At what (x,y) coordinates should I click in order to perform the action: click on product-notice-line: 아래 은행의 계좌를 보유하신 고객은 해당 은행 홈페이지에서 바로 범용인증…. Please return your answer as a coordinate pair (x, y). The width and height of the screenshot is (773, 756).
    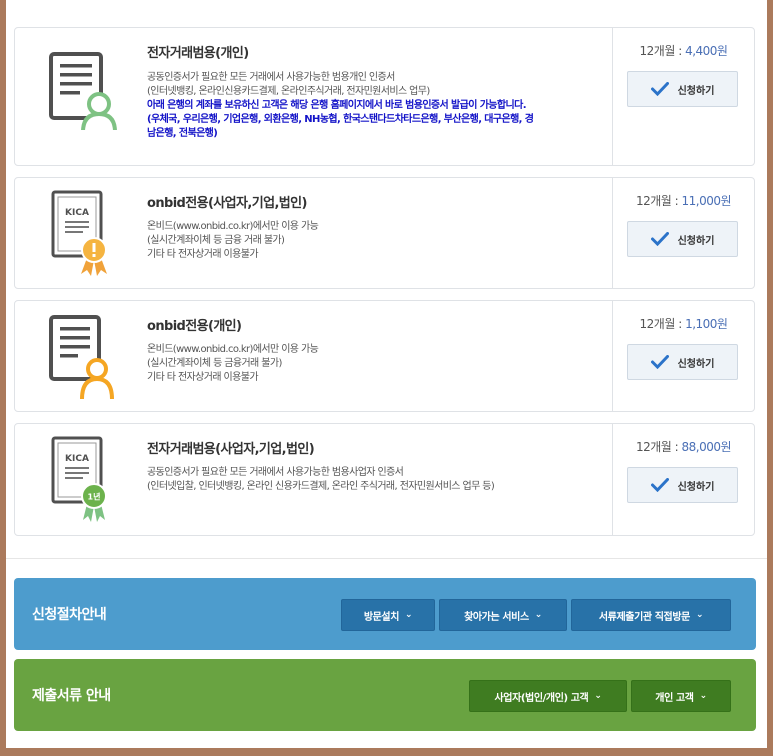
    Looking at the image, I should click on (337, 105).